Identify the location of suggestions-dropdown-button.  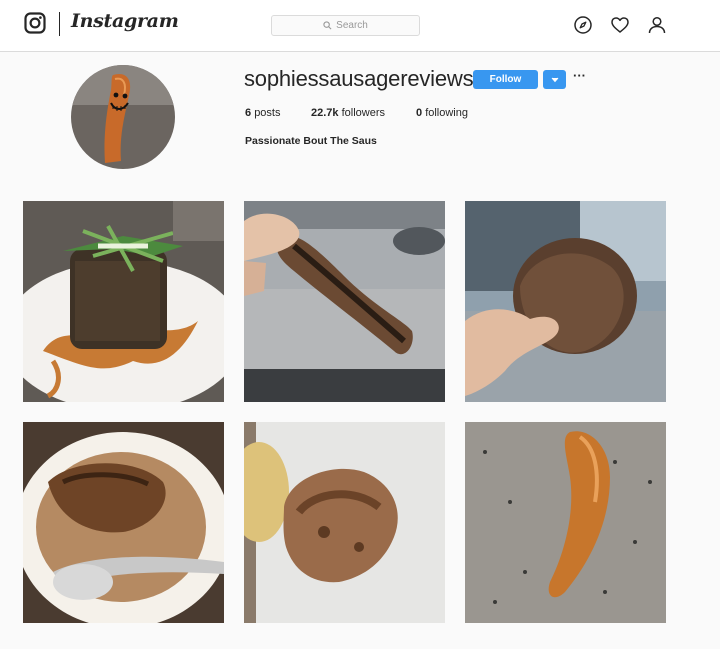
(554, 79).